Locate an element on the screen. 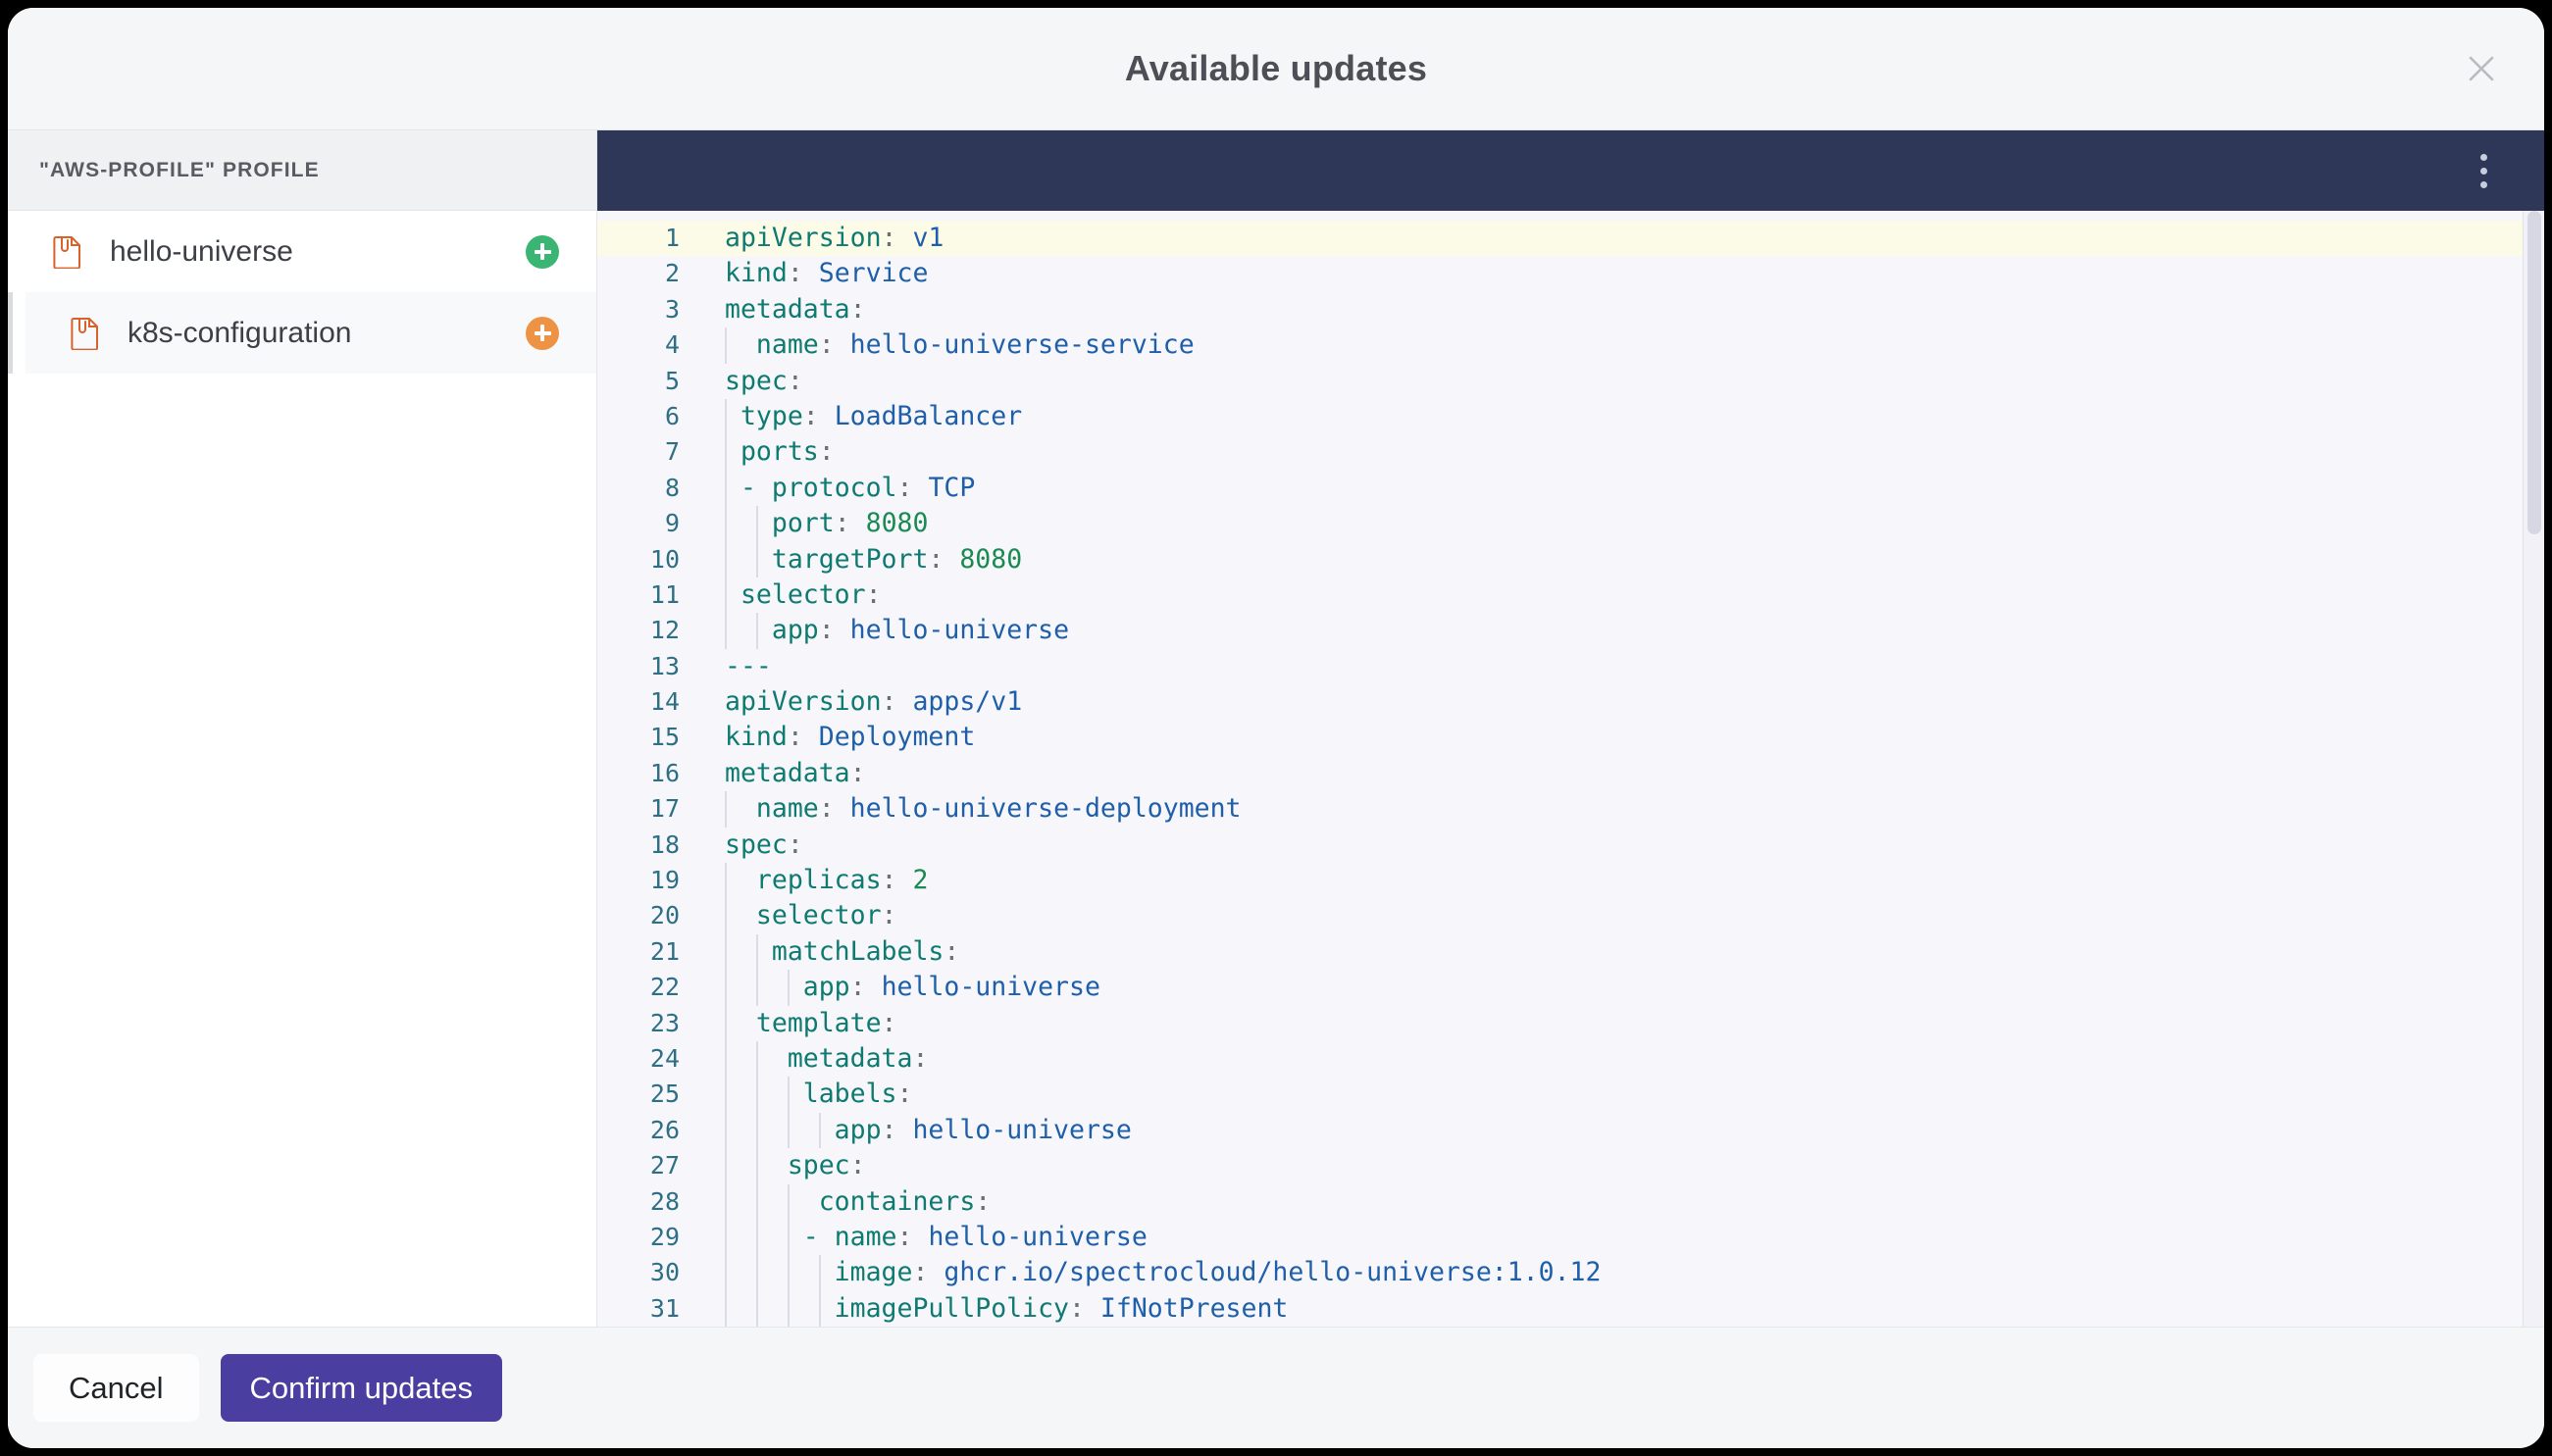 The width and height of the screenshot is (2552, 1456). code-text: name: hello-universe-deployment is located at coordinates (978, 809).